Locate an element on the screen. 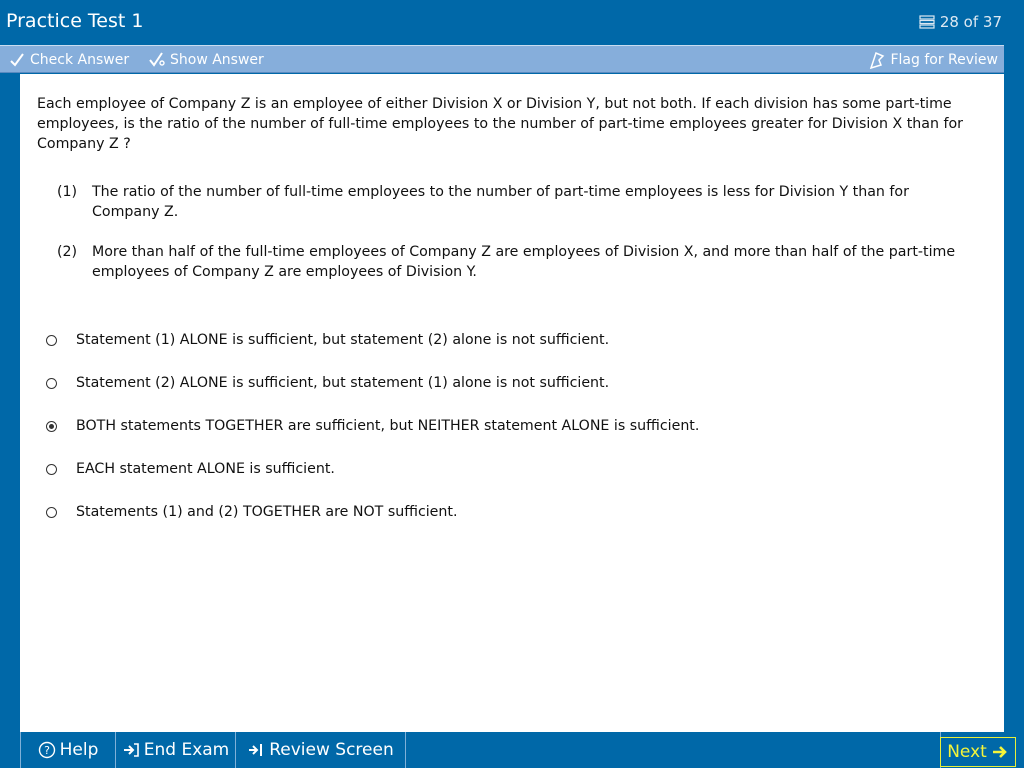 This screenshot has height=768, width=1024. next-label: Next is located at coordinates (967, 752).